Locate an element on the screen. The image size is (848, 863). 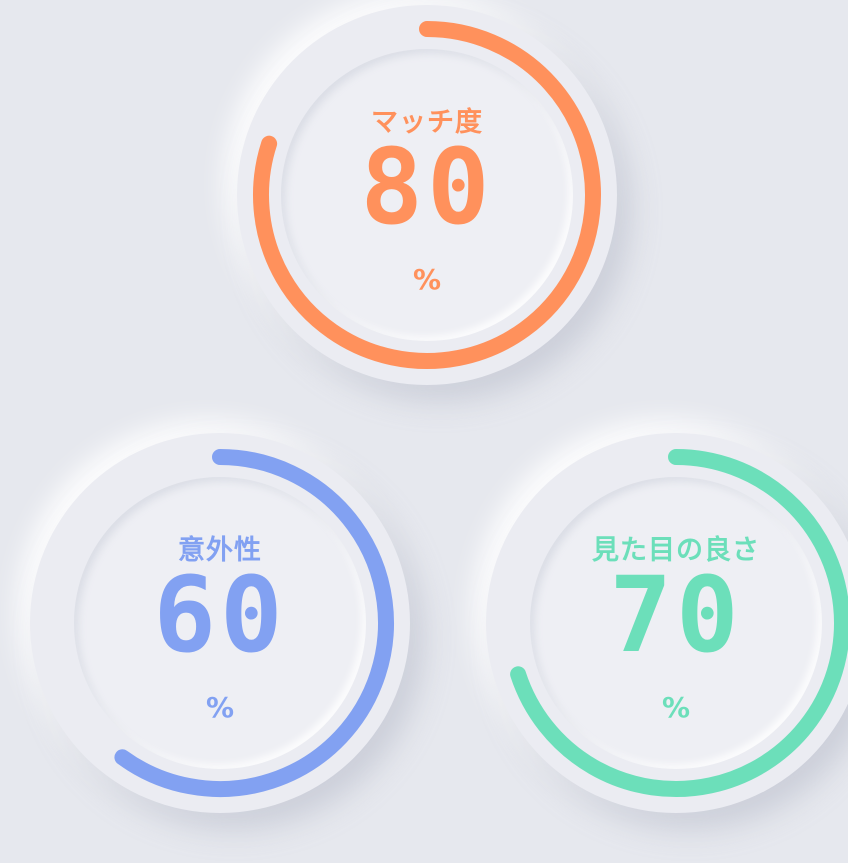
match-value: 80 is located at coordinates (427, 187).